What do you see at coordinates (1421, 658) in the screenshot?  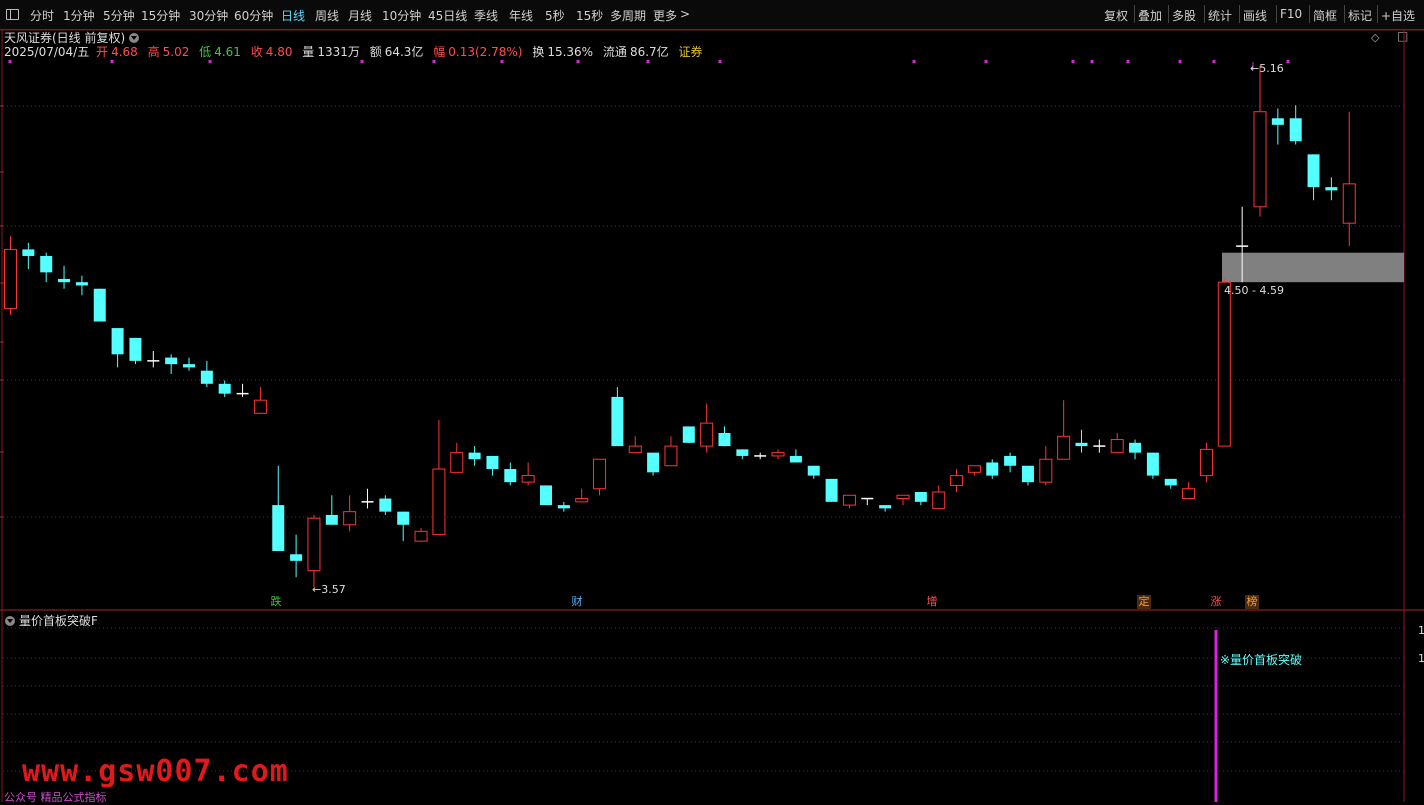 I see `sub-axis-value-2: 1` at bounding box center [1421, 658].